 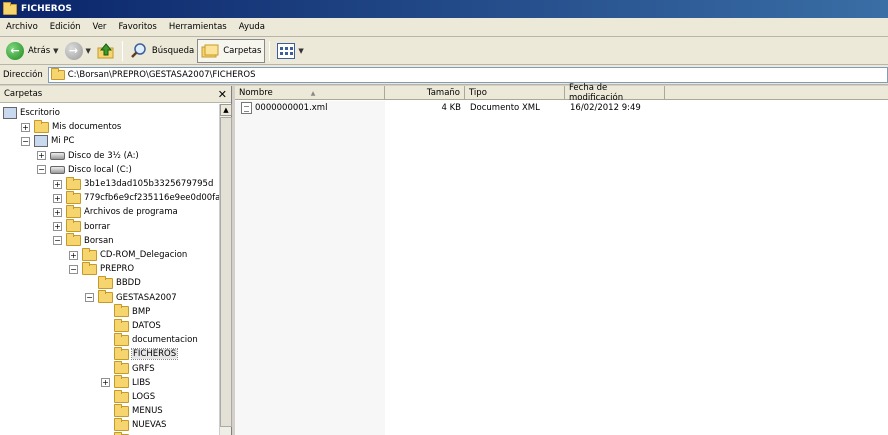 What do you see at coordinates (425, 93) in the screenshot?
I see `column-header-size: Tamaño` at bounding box center [425, 93].